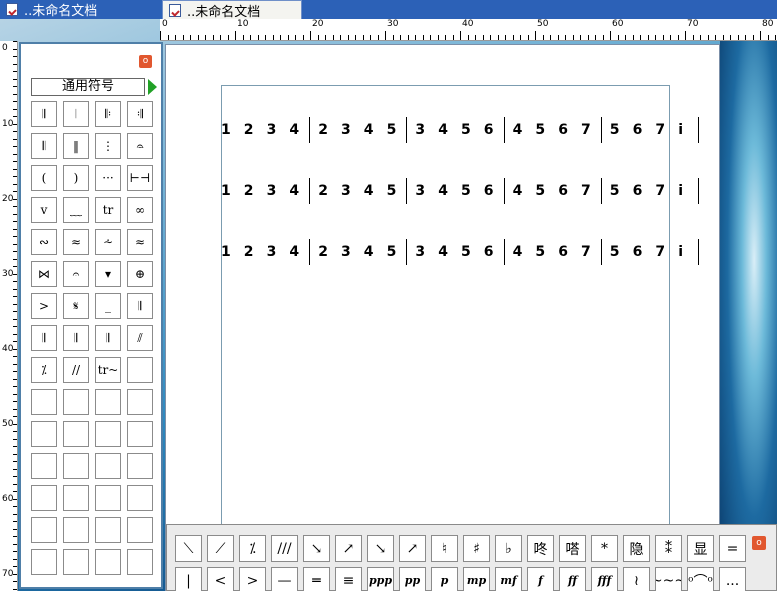  What do you see at coordinates (108, 210) in the screenshot?
I see `palette-symbol-button: tr` at bounding box center [108, 210].